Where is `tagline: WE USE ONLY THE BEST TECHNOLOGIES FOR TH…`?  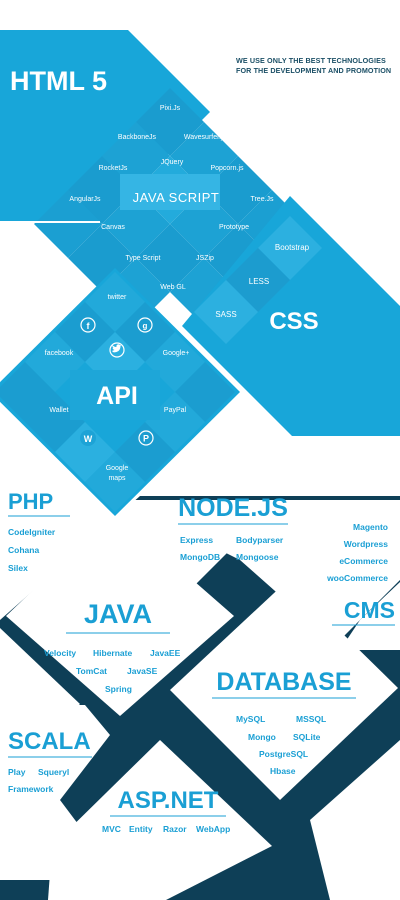
tagline: WE USE ONLY THE BEST TECHNOLOGIES FOR TH… is located at coordinates (318, 66).